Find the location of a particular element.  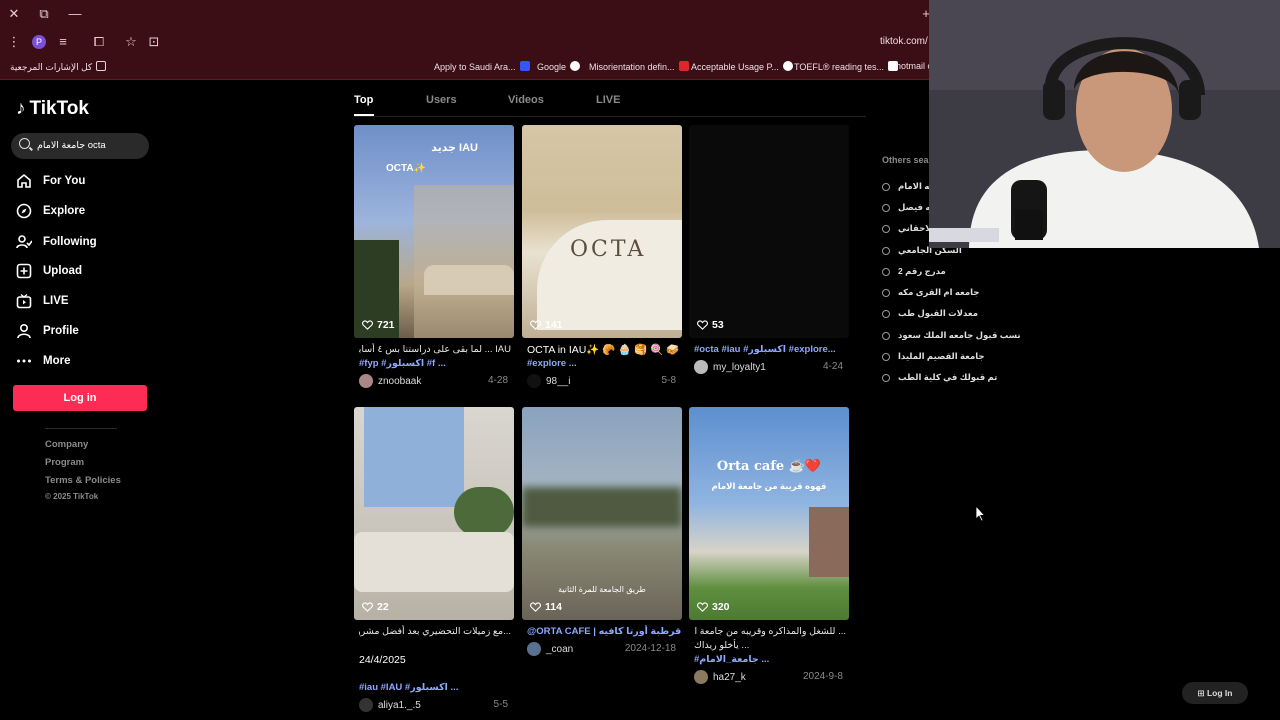

tiktok-note-icon: ♪ is located at coordinates (21, 108).